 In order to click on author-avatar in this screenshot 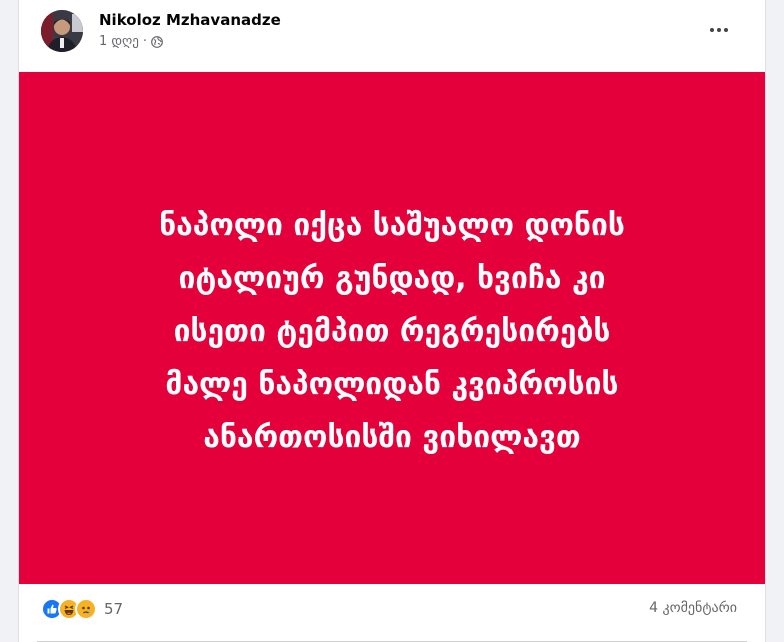, I will do `click(62, 31)`.